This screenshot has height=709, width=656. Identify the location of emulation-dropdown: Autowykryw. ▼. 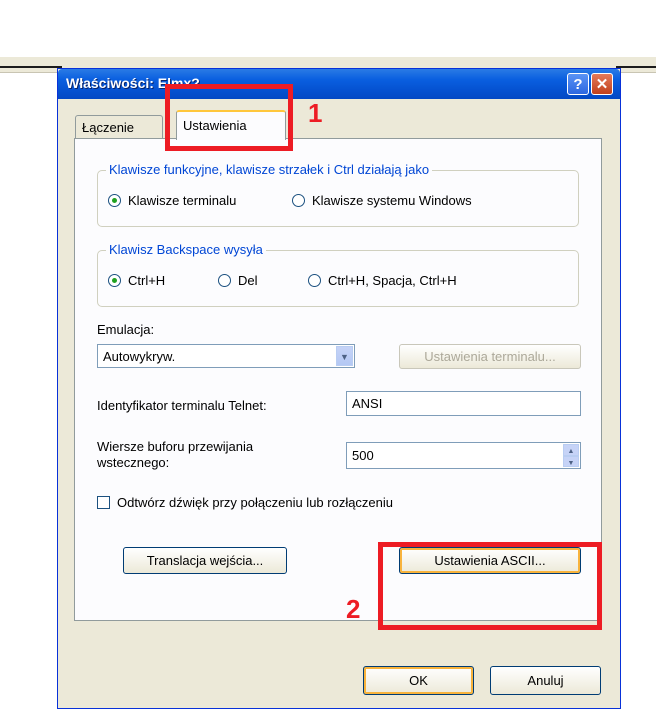
(226, 356).